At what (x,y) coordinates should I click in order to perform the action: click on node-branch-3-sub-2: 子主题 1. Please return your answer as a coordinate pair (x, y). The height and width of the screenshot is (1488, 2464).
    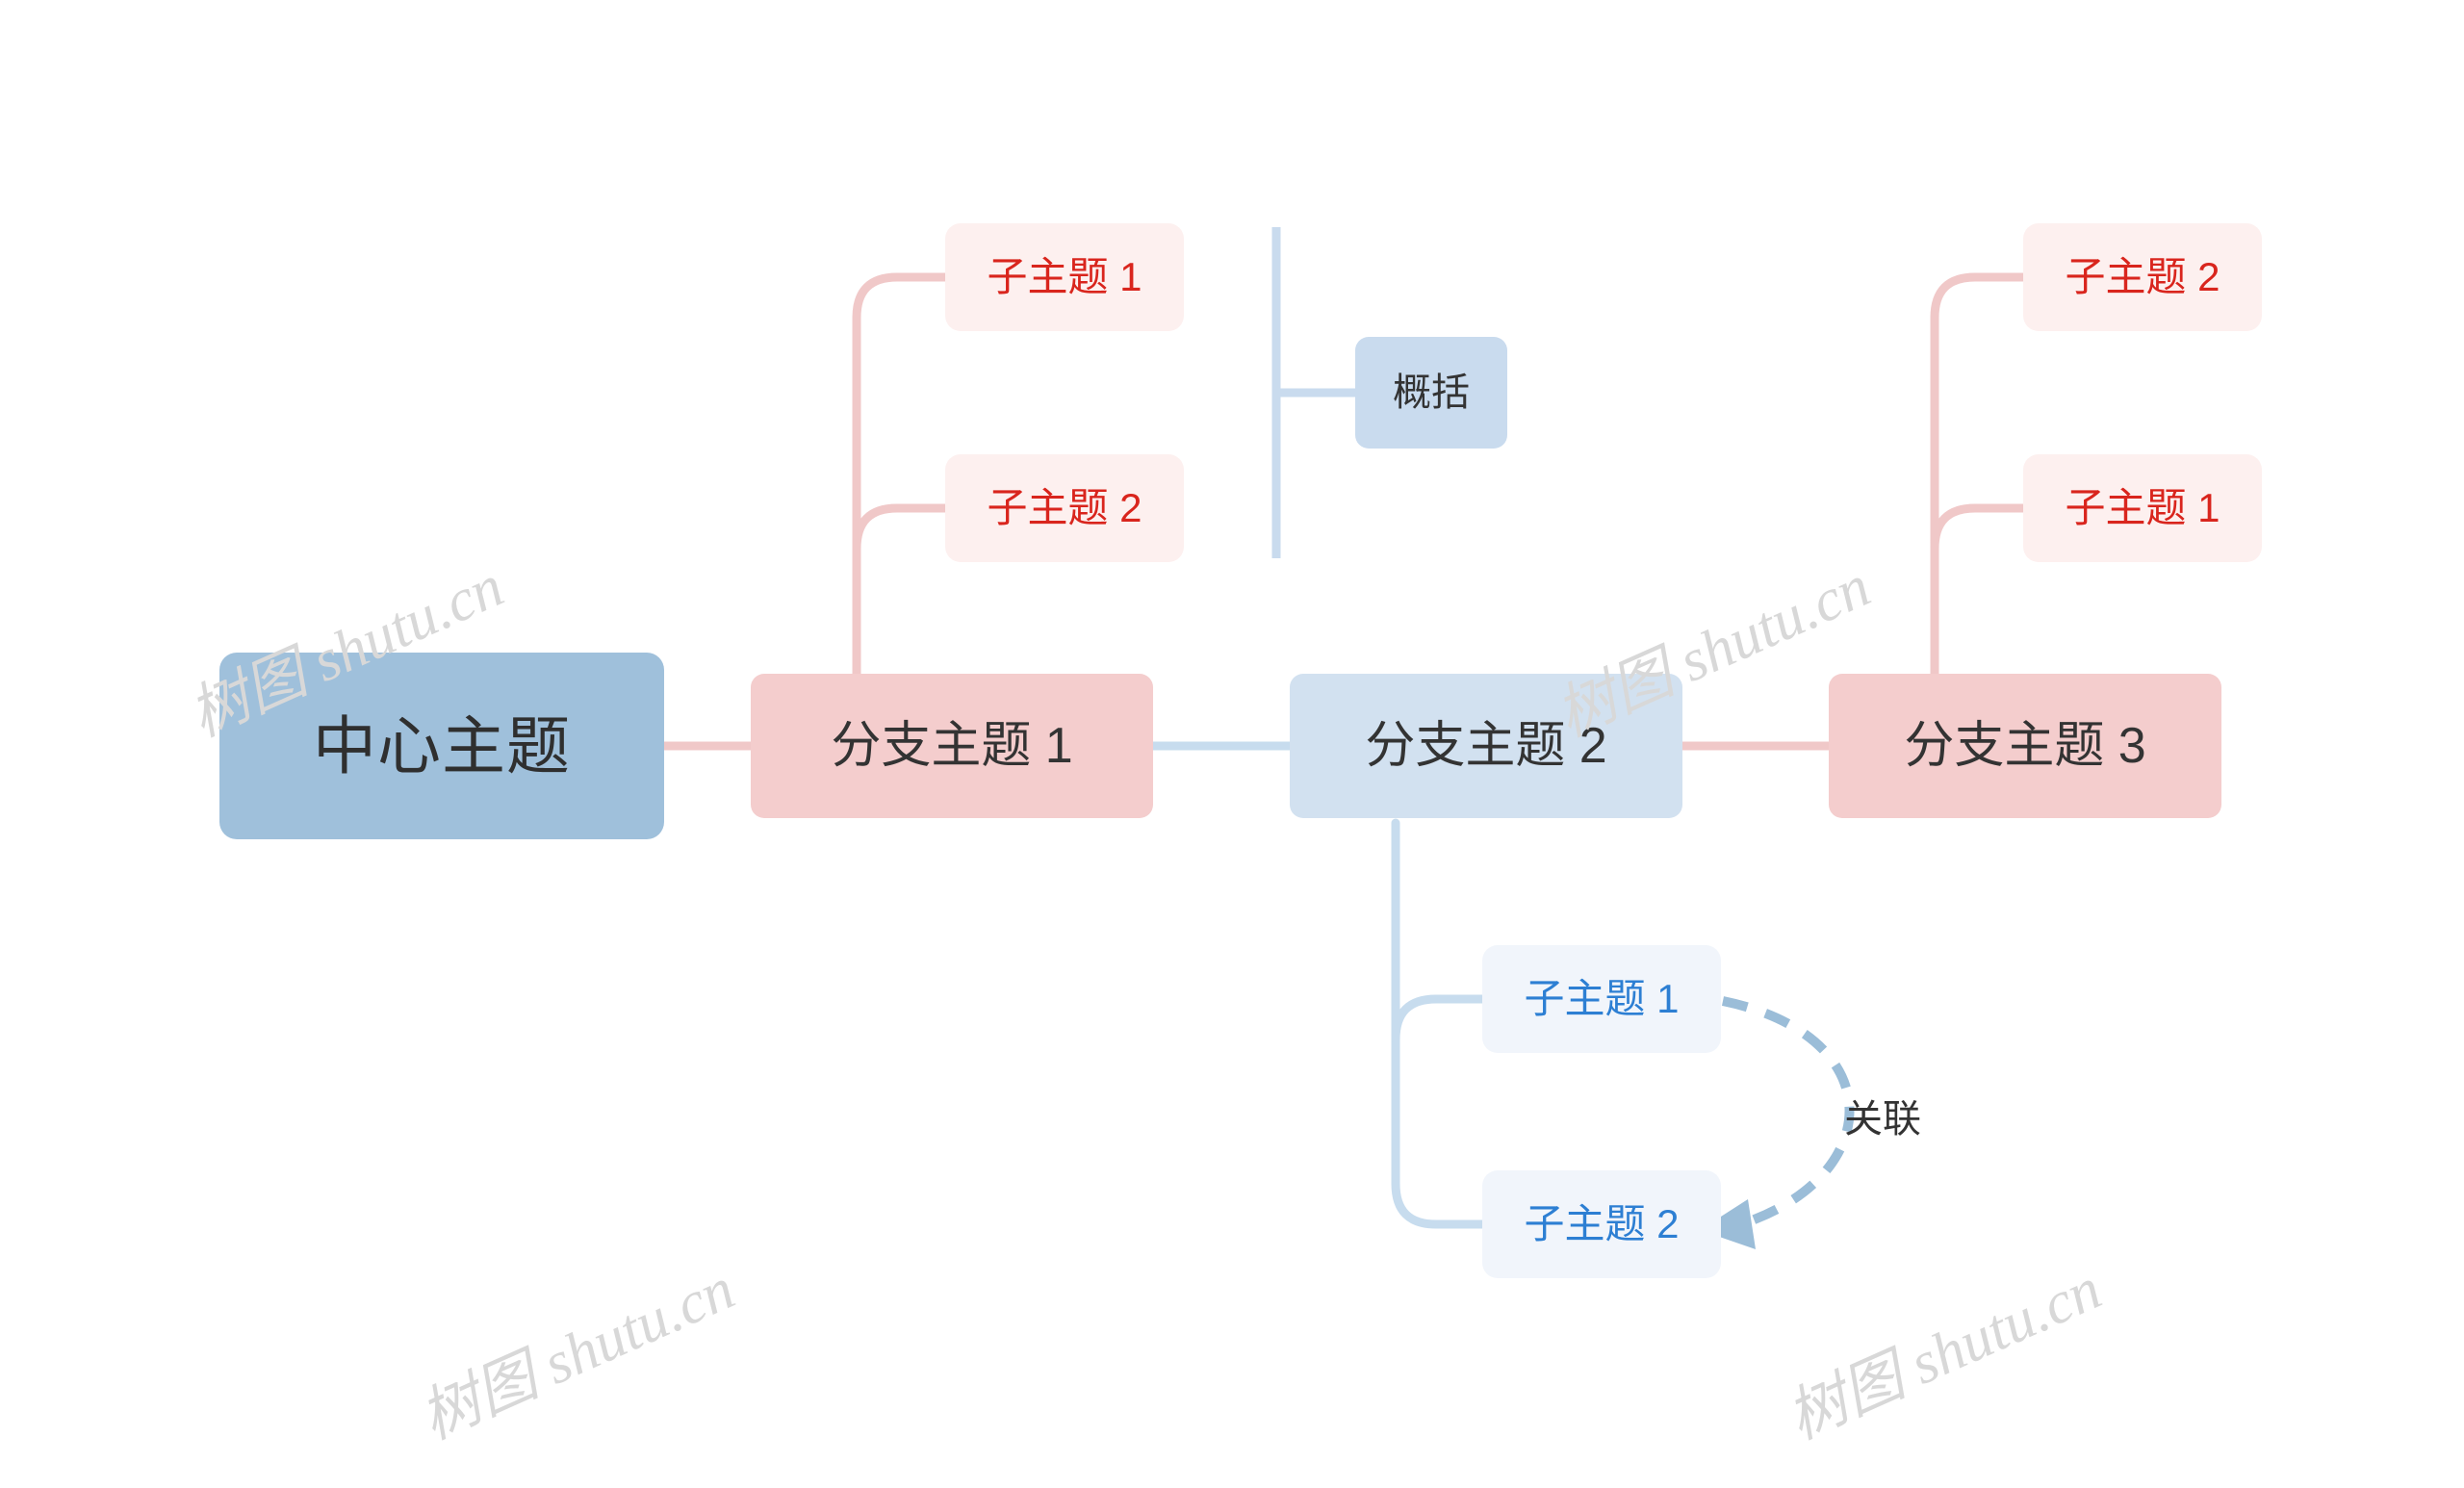
    Looking at the image, I should click on (2142, 508).